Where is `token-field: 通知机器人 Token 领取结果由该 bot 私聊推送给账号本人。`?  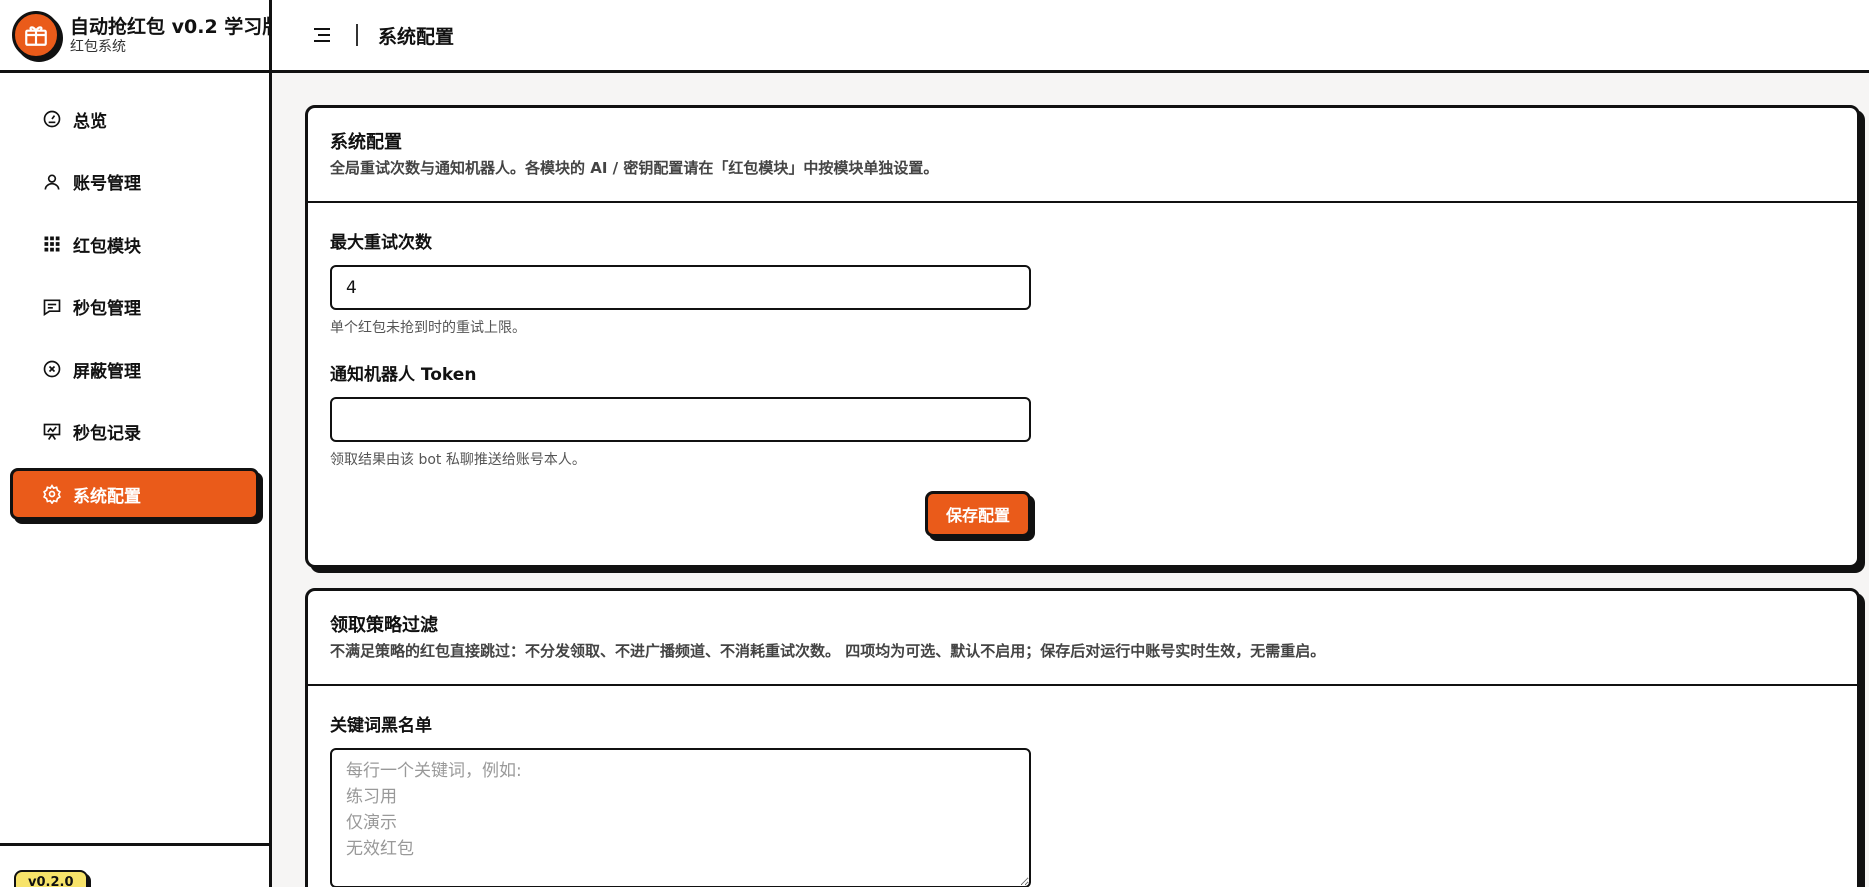 token-field: 通知机器人 Token 领取结果由该 bot 私聊推送给账号本人。 is located at coordinates (1082, 416).